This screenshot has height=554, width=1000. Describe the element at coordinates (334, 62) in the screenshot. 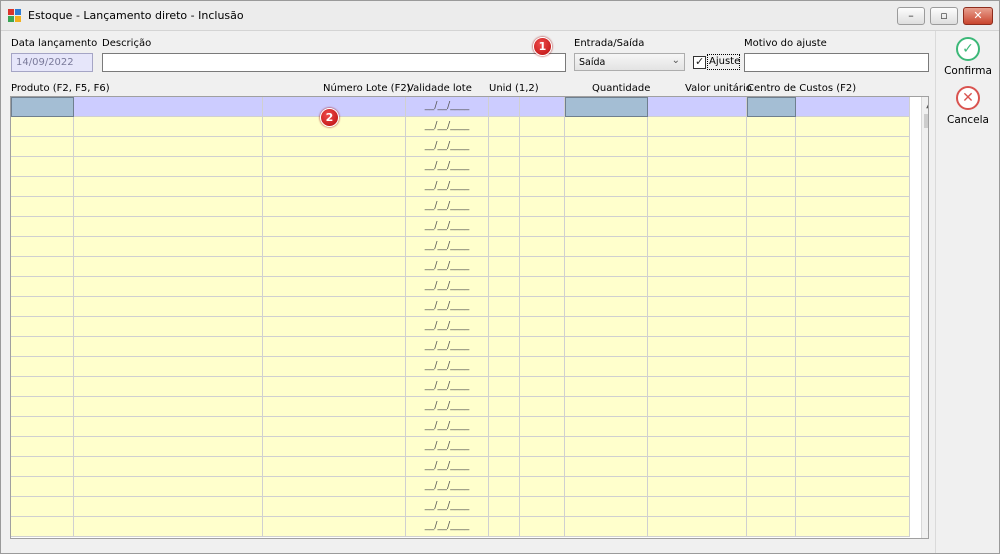

I see `descricao-field` at that location.